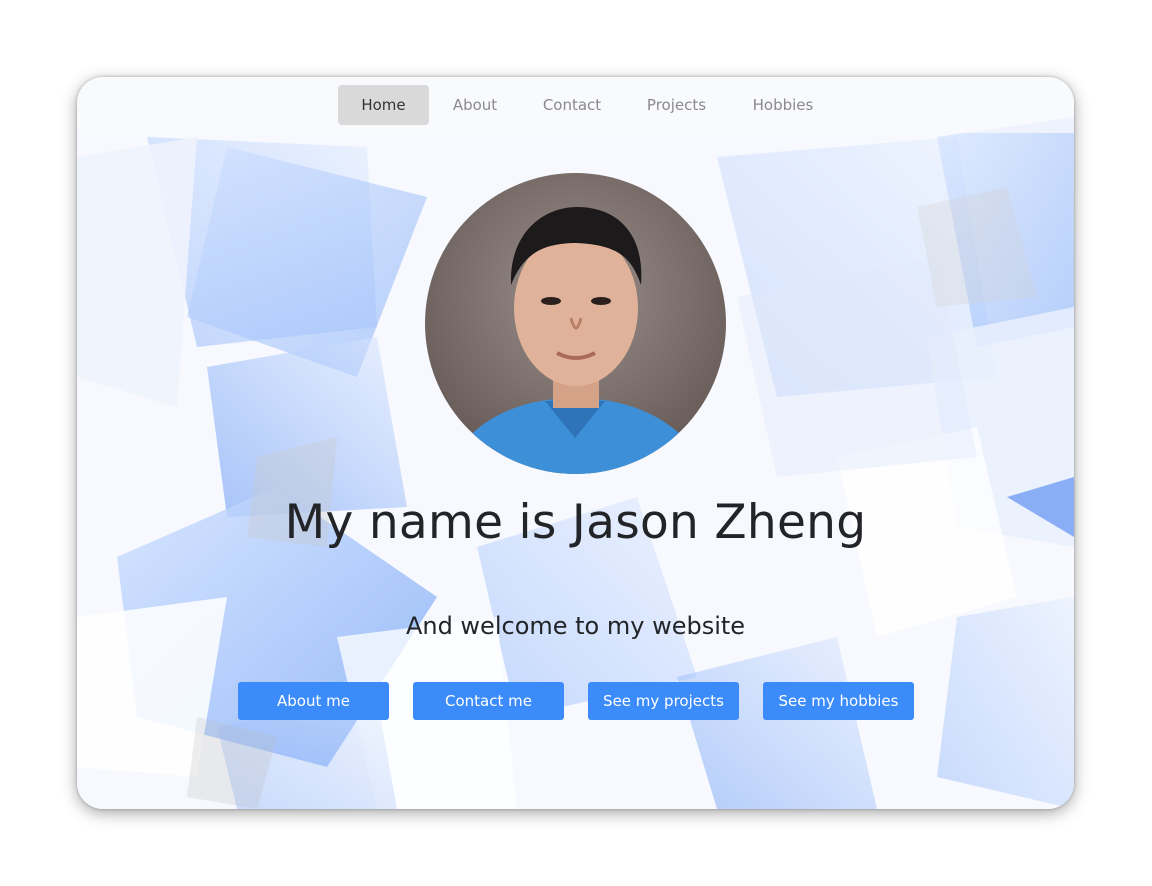  I want to click on nav-about: About, so click(475, 105).